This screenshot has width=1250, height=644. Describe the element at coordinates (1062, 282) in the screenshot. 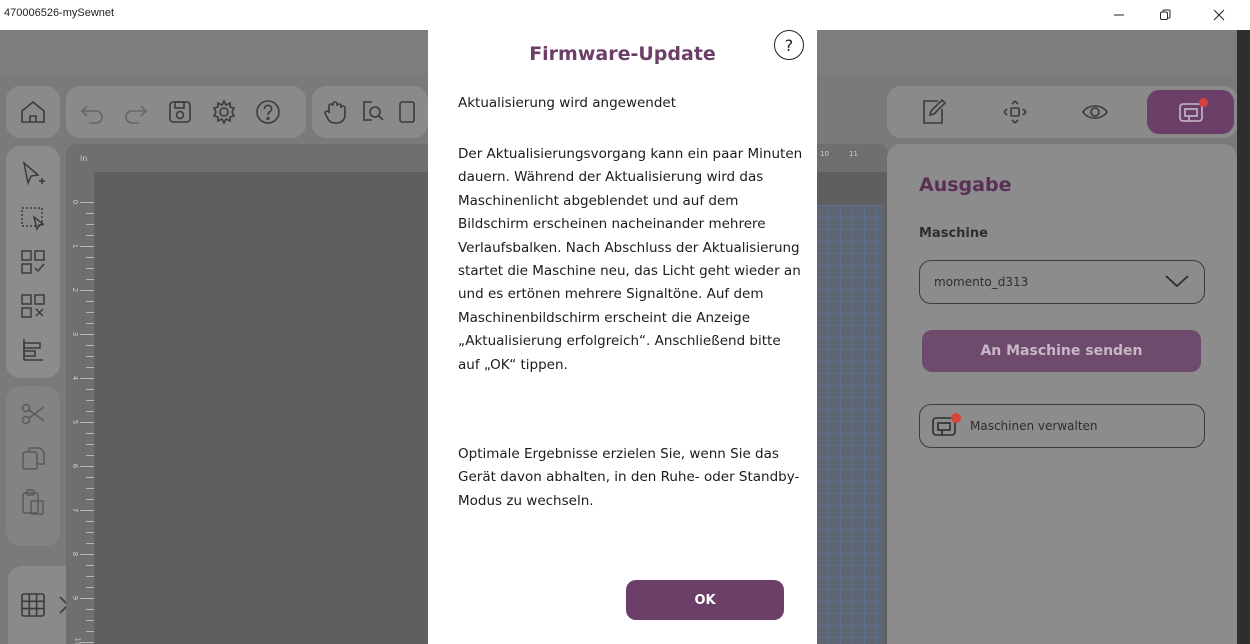

I see `machine-select: momento_d313` at that location.